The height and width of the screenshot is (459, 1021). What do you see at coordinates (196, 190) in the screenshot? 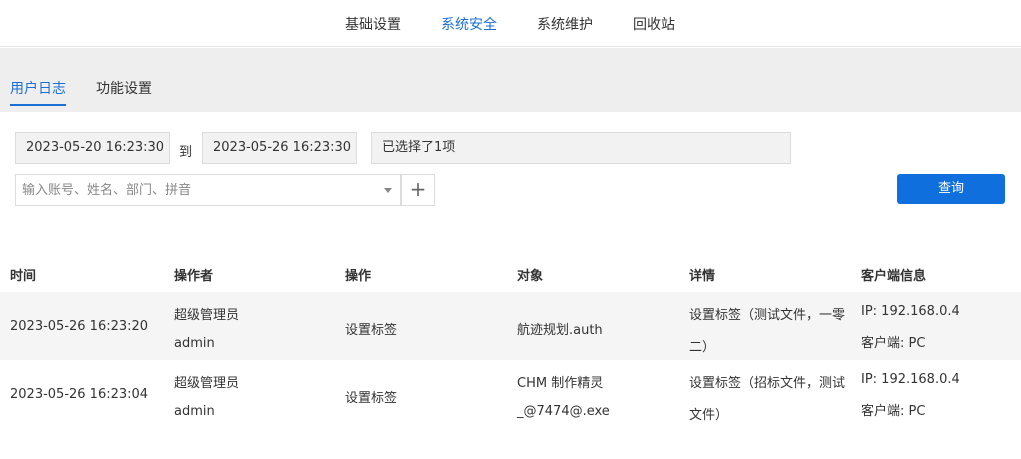
I see `user-search-input` at bounding box center [196, 190].